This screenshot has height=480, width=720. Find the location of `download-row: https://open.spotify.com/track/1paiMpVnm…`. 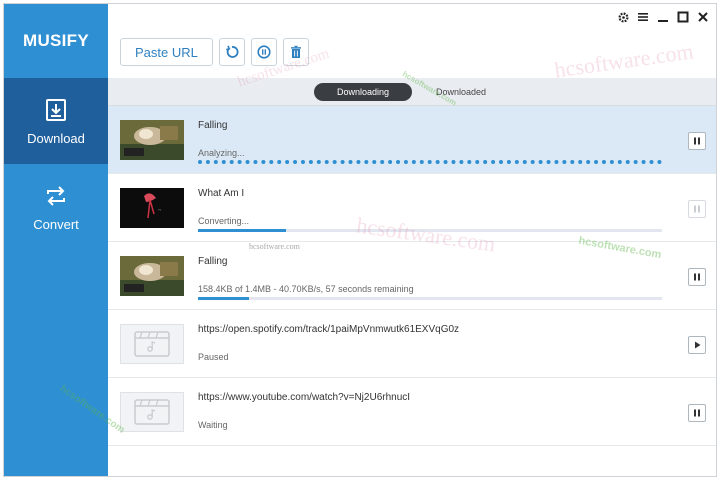

download-row: https://open.spotify.com/track/1paiMpVnm… is located at coordinates (412, 344).